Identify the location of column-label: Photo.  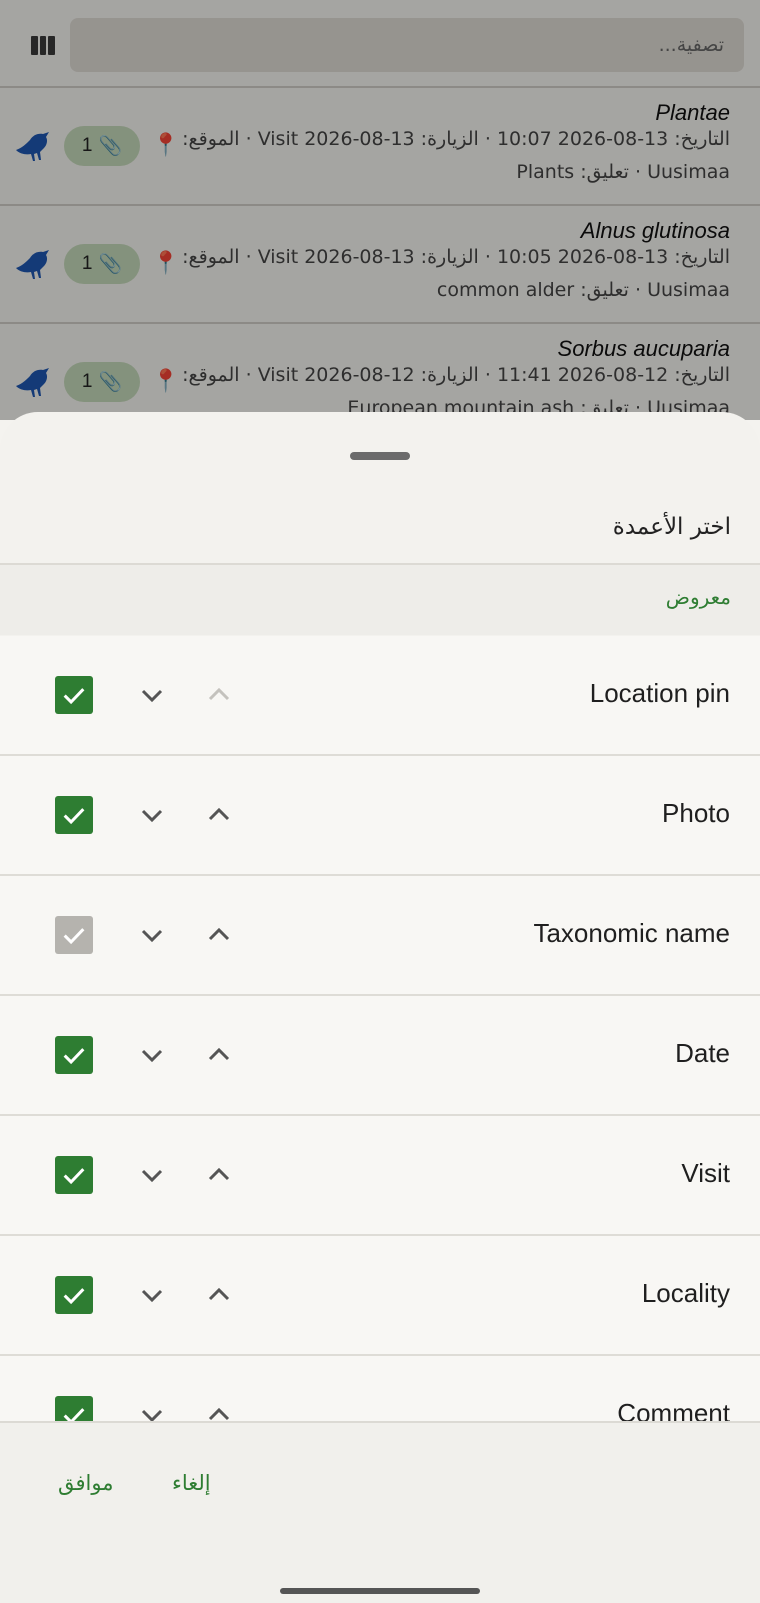
(696, 813).